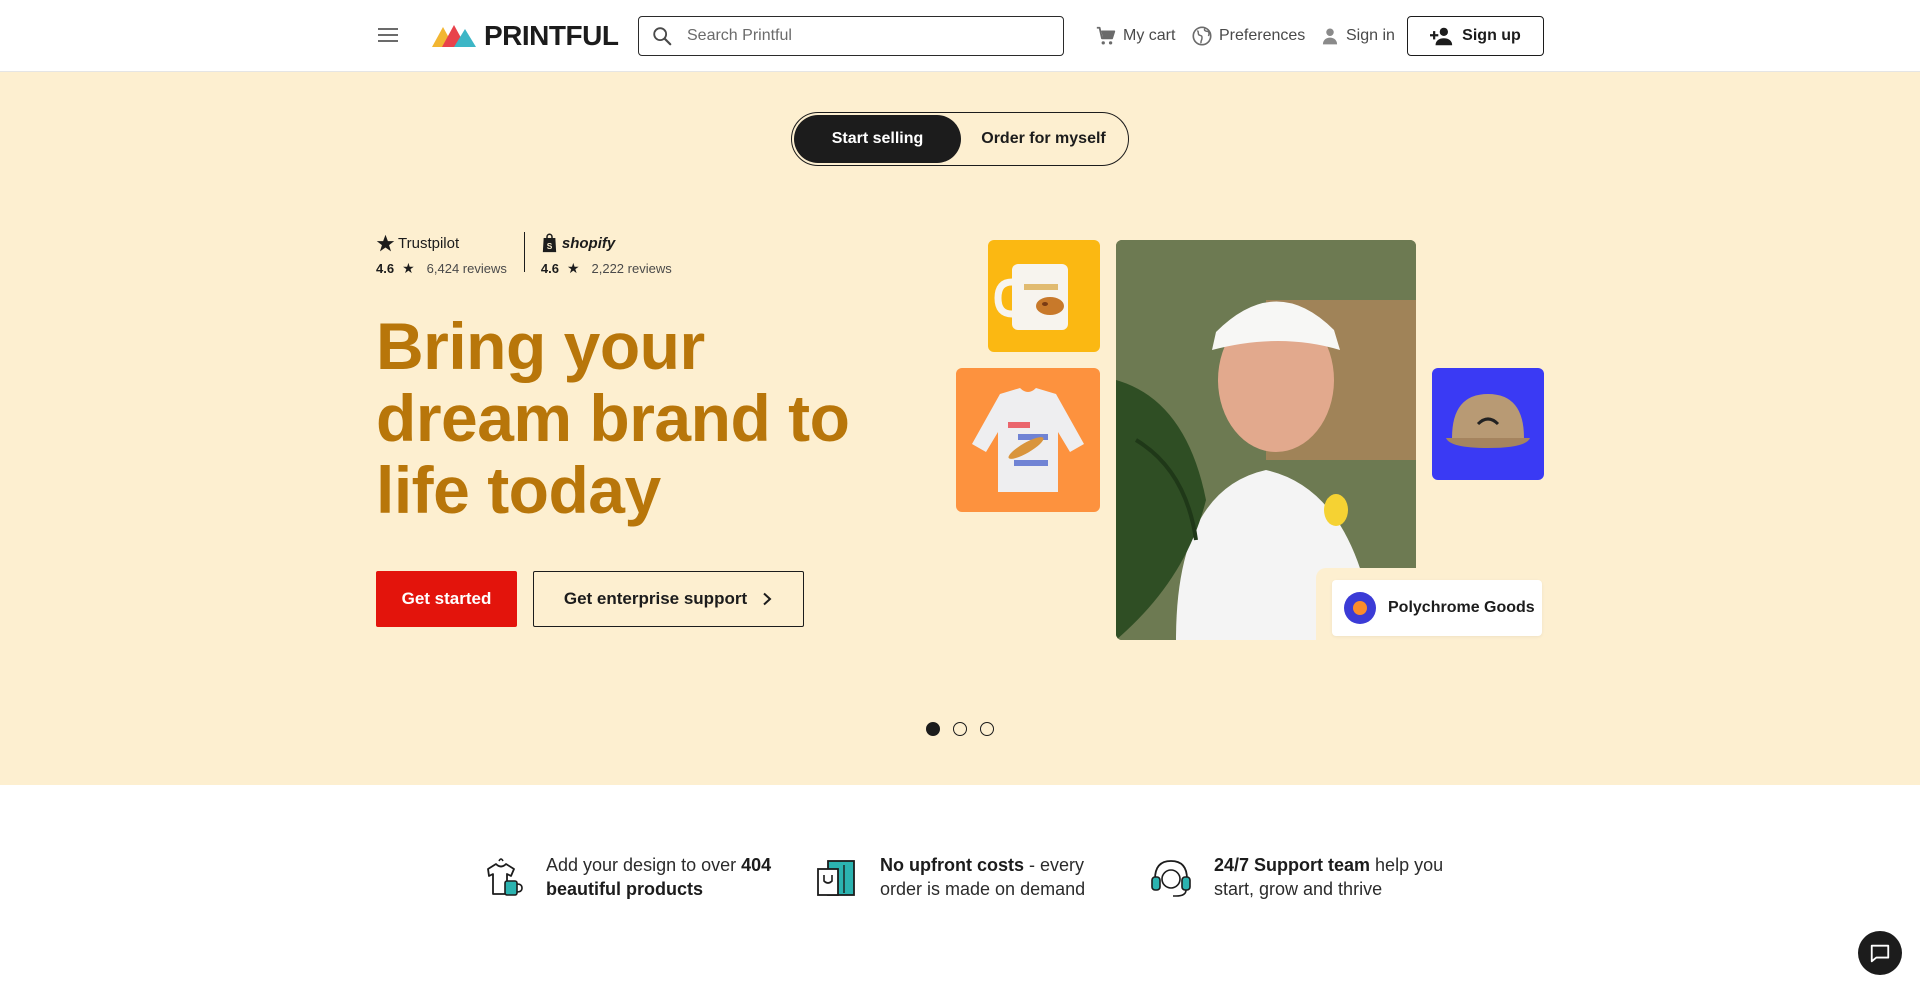 This screenshot has height=993, width=1920. What do you see at coordinates (606, 253) in the screenshot?
I see `shopify-rating: S shopify 4.6 ★ 2,222 reviews` at bounding box center [606, 253].